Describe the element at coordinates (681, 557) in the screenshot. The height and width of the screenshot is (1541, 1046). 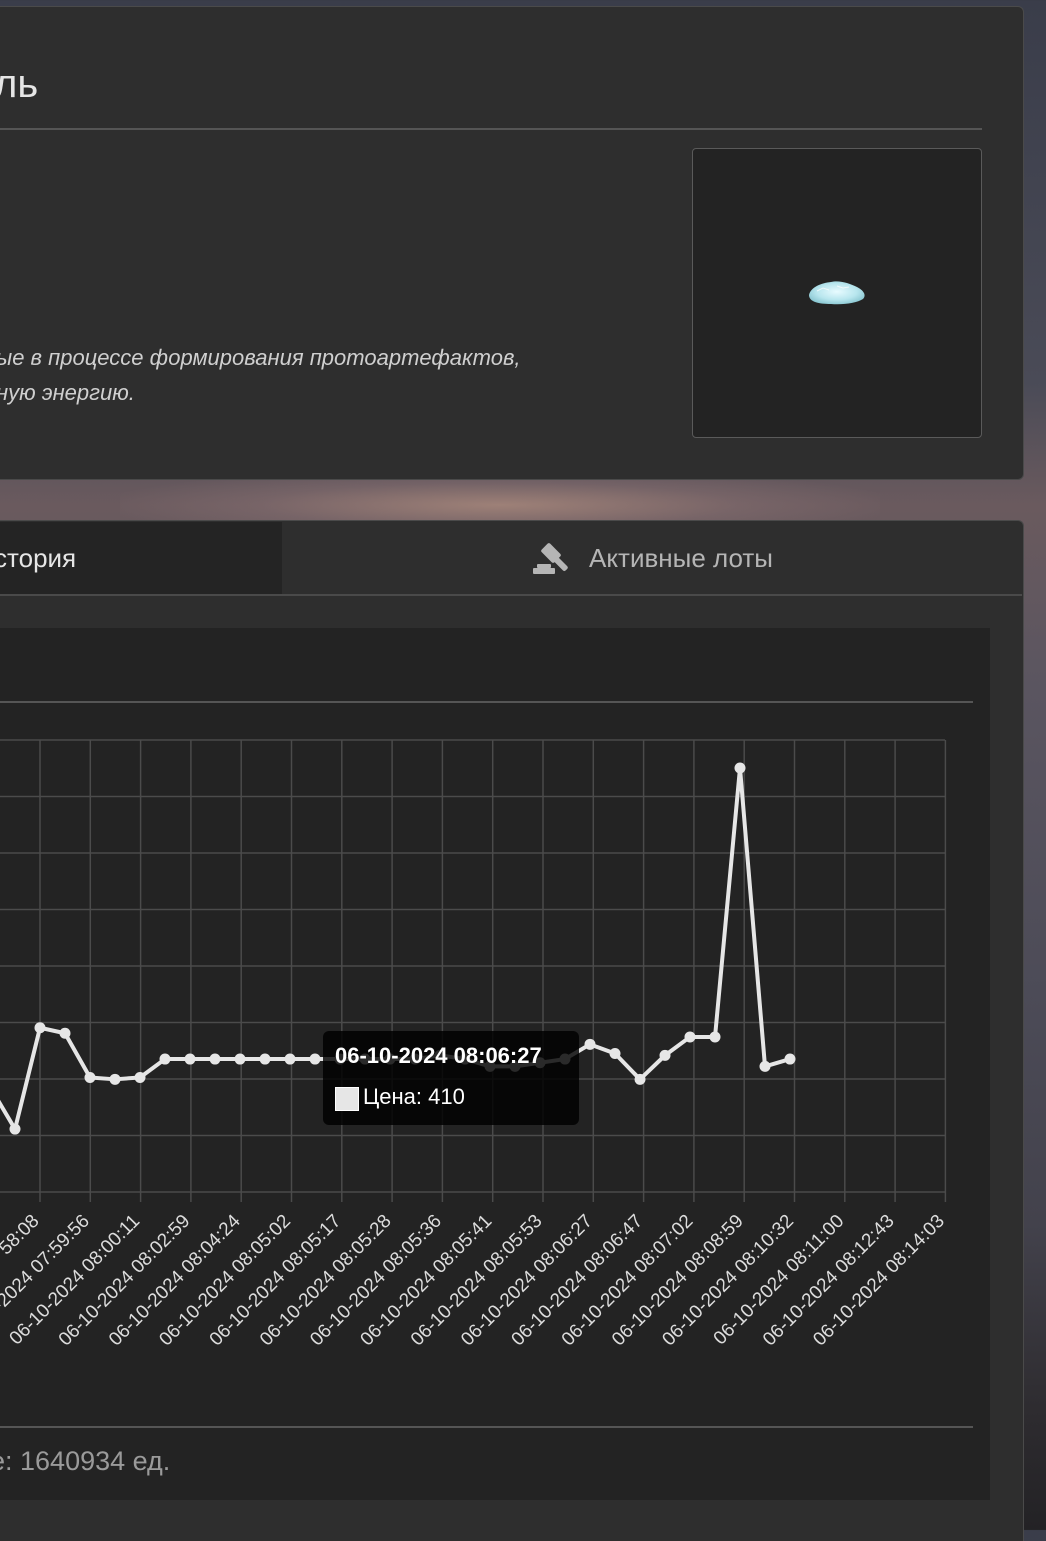
I see `tab-active-lots-label: Активные лоты` at that location.